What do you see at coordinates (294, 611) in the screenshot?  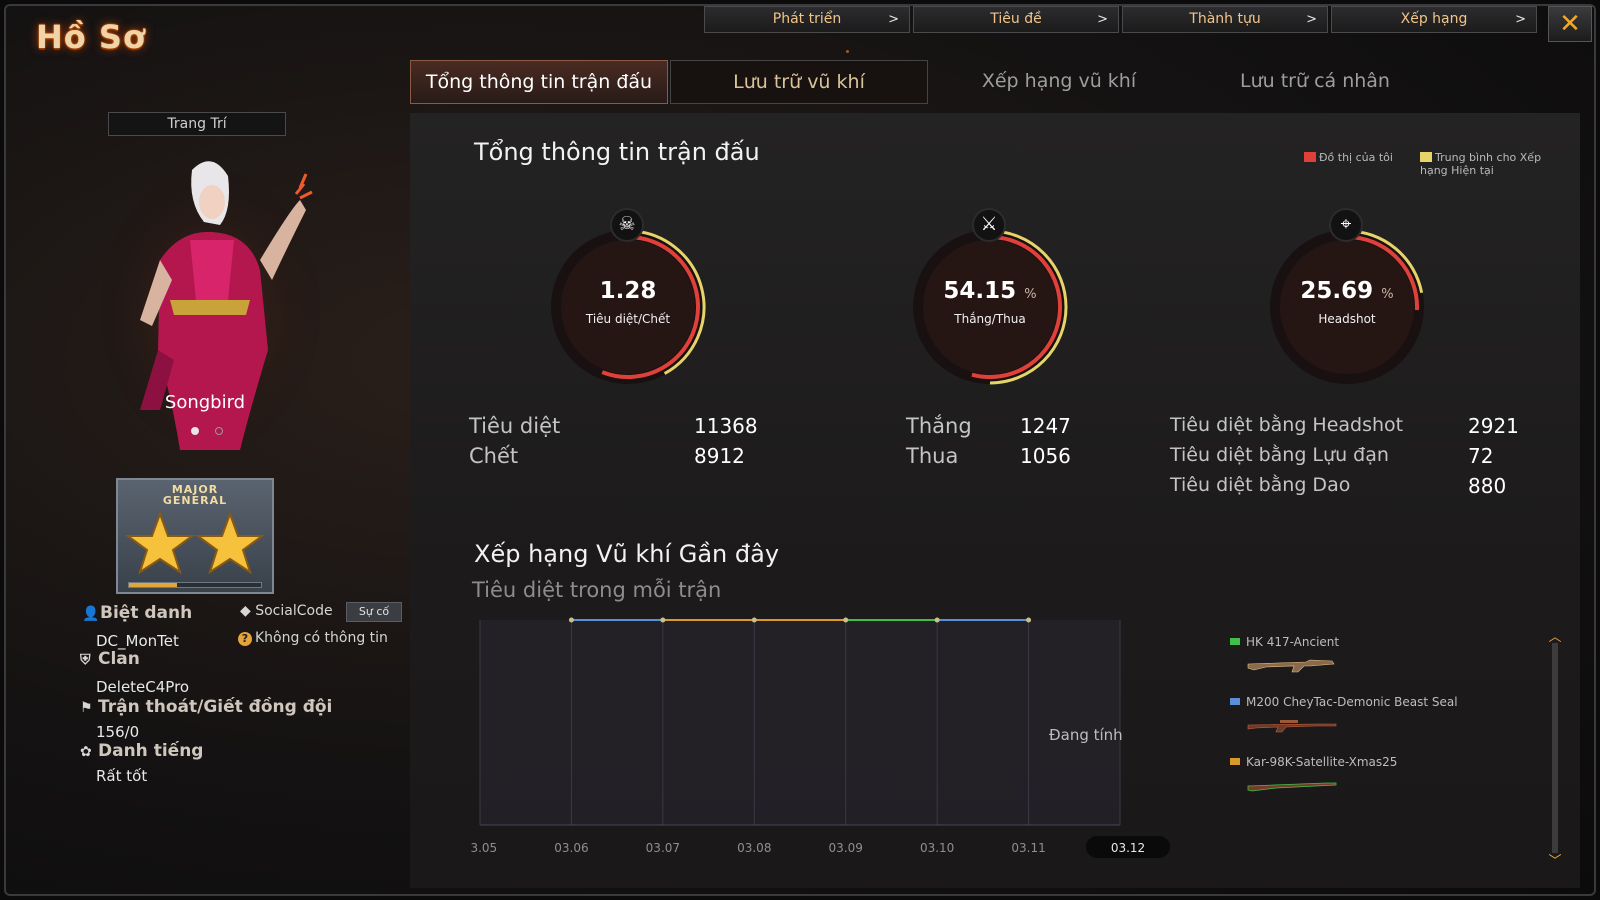 I see `socialcode-text: SocialCode` at bounding box center [294, 611].